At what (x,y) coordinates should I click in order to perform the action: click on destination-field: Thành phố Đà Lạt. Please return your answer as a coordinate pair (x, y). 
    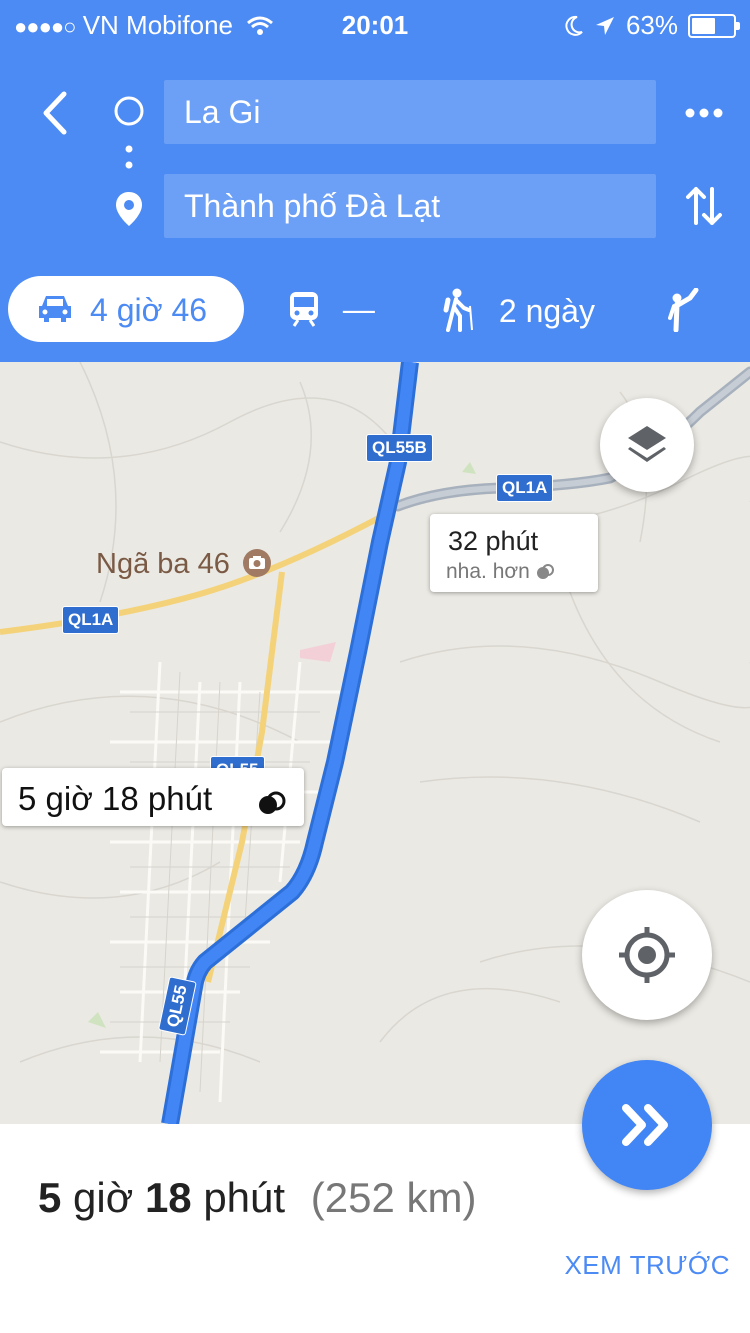
    Looking at the image, I should click on (410, 206).